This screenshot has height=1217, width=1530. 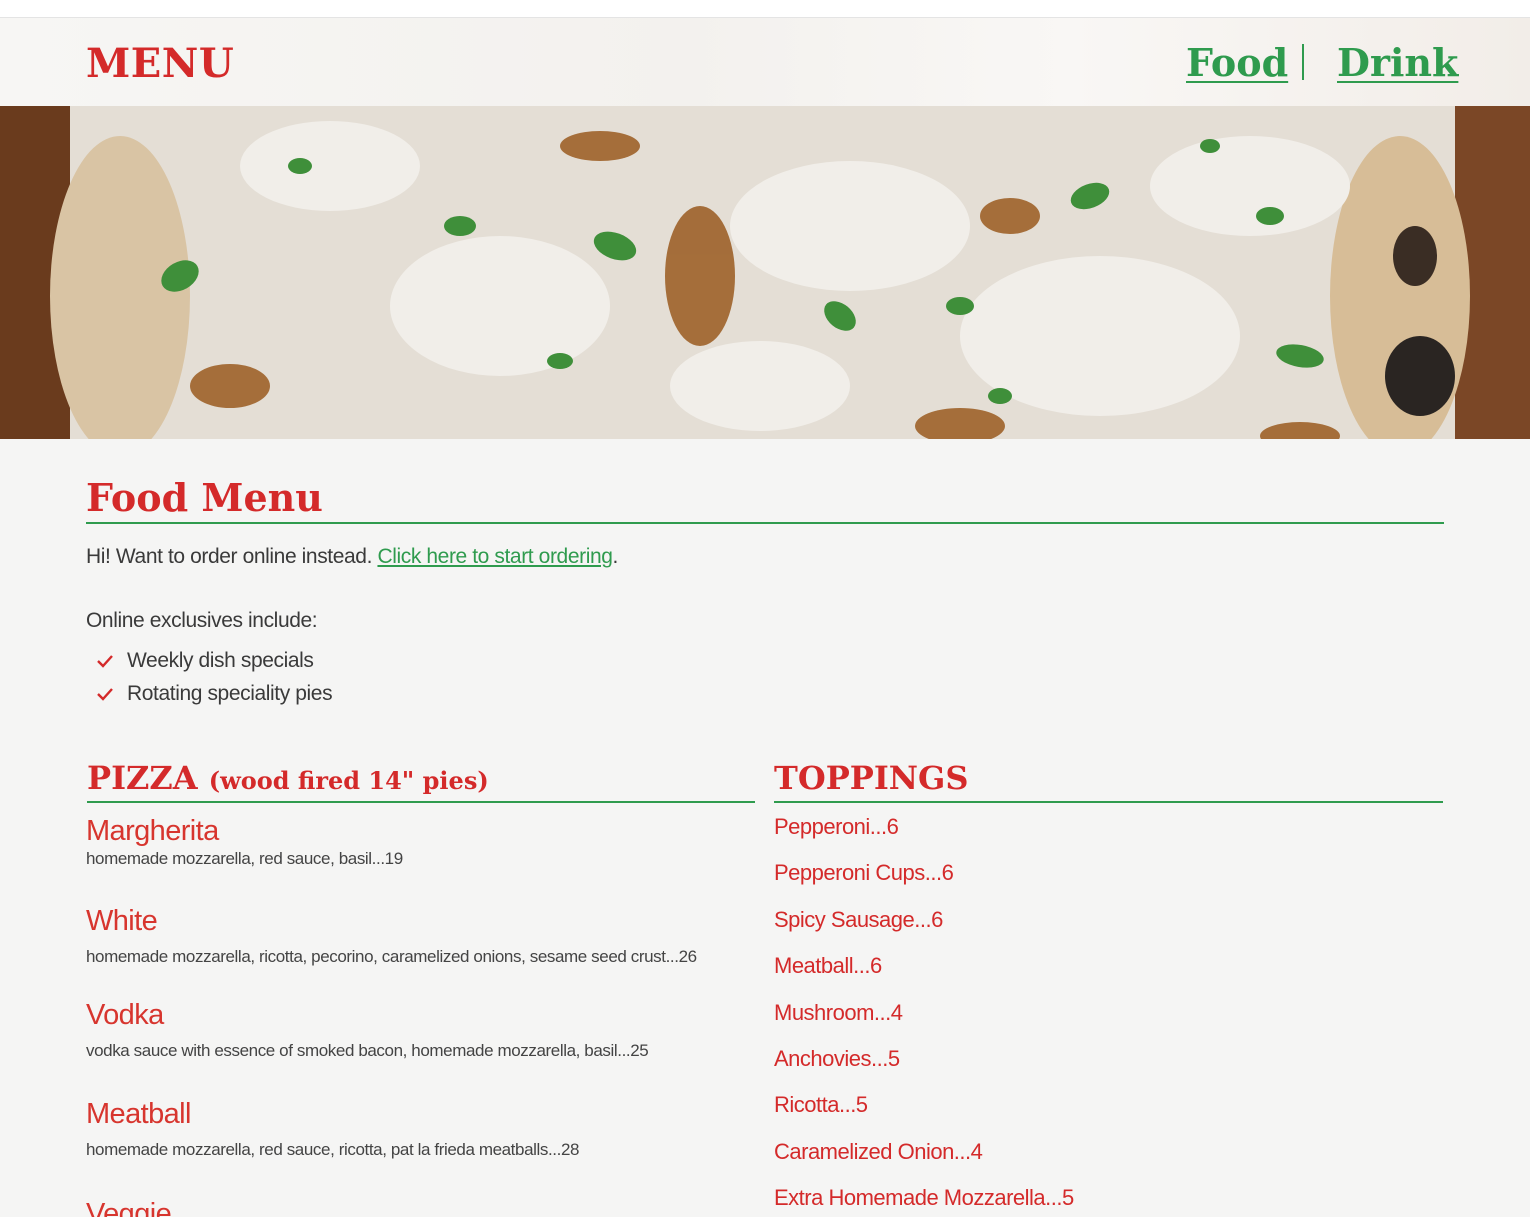 What do you see at coordinates (229, 556) in the screenshot?
I see `intro-text: Hi! Want to order online instead.` at bounding box center [229, 556].